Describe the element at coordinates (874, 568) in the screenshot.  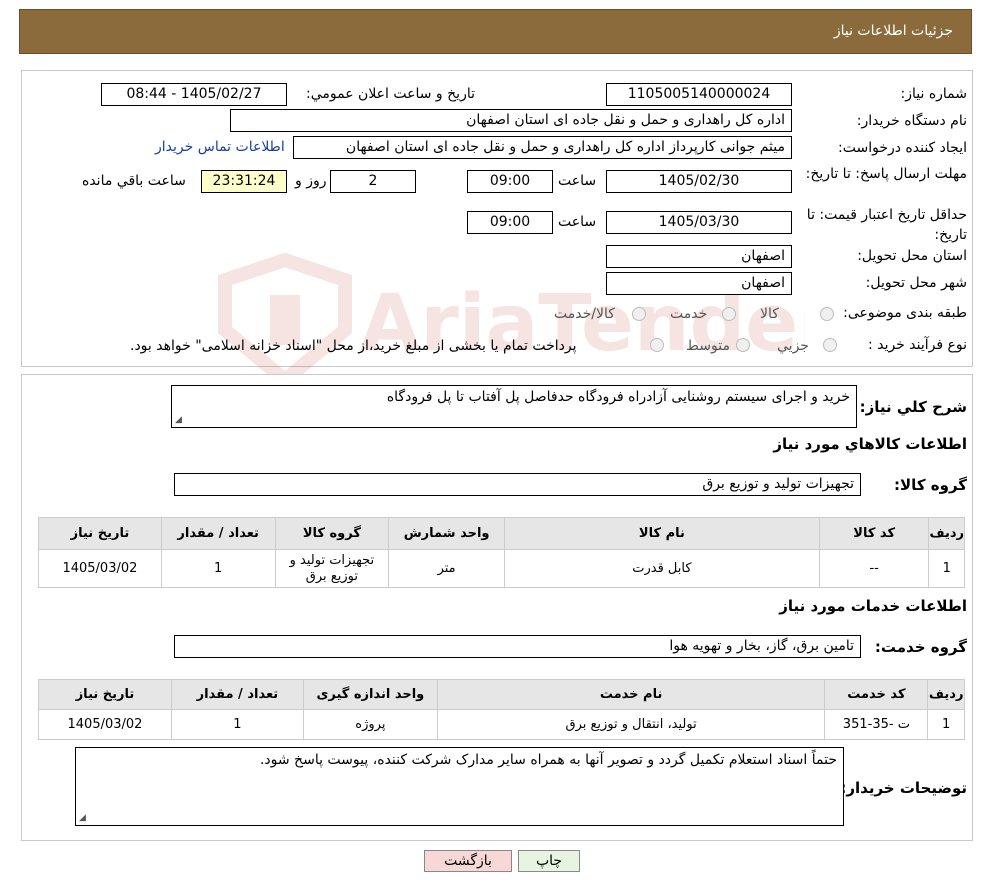
I see `cell-code: --` at that location.